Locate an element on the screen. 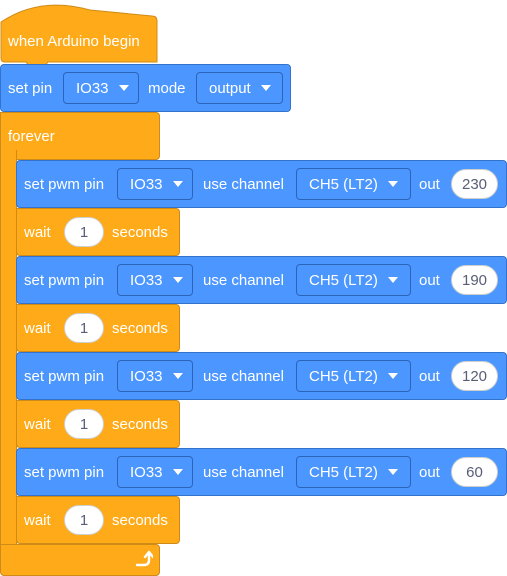 The image size is (507, 576). pwm-out-value: 60 is located at coordinates (474, 472).